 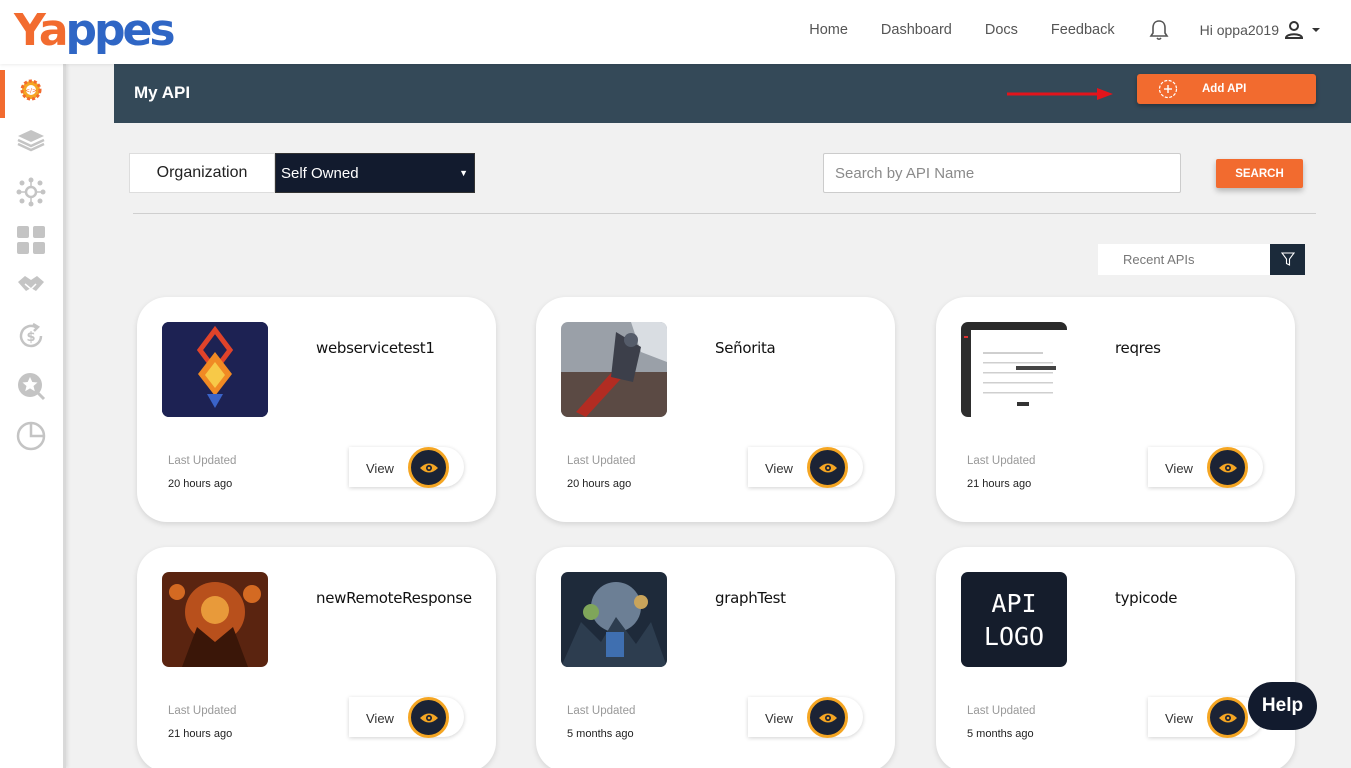 What do you see at coordinates (745, 348) in the screenshot?
I see `api-name: Señorita` at bounding box center [745, 348].